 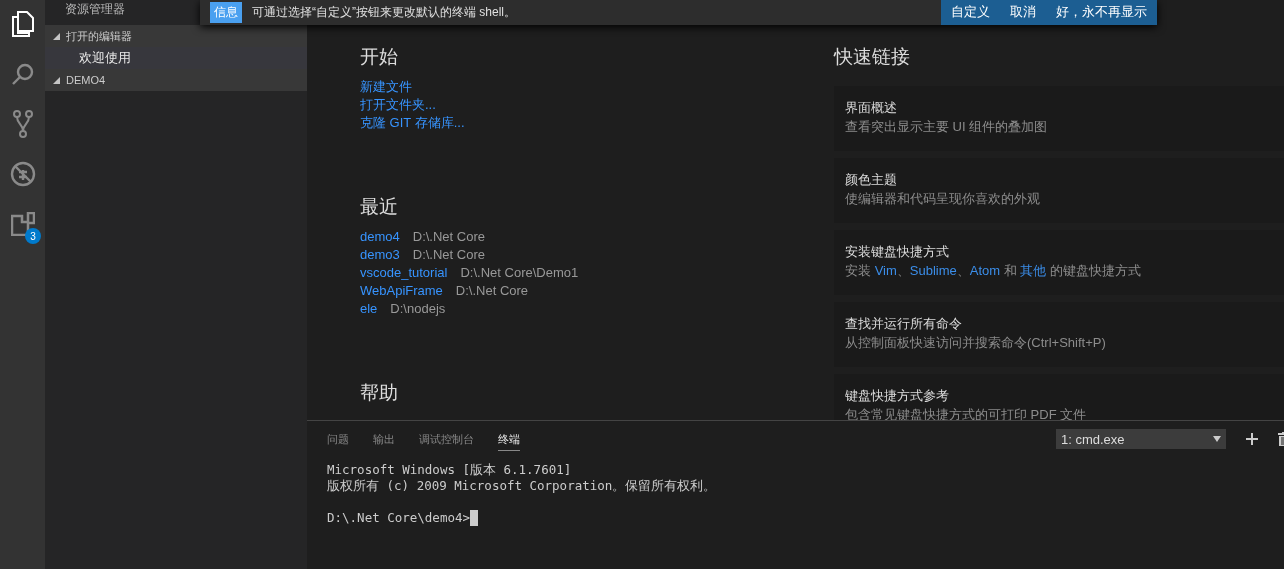 What do you see at coordinates (446, 439) in the screenshot?
I see `panel-tab: 调试控制台` at bounding box center [446, 439].